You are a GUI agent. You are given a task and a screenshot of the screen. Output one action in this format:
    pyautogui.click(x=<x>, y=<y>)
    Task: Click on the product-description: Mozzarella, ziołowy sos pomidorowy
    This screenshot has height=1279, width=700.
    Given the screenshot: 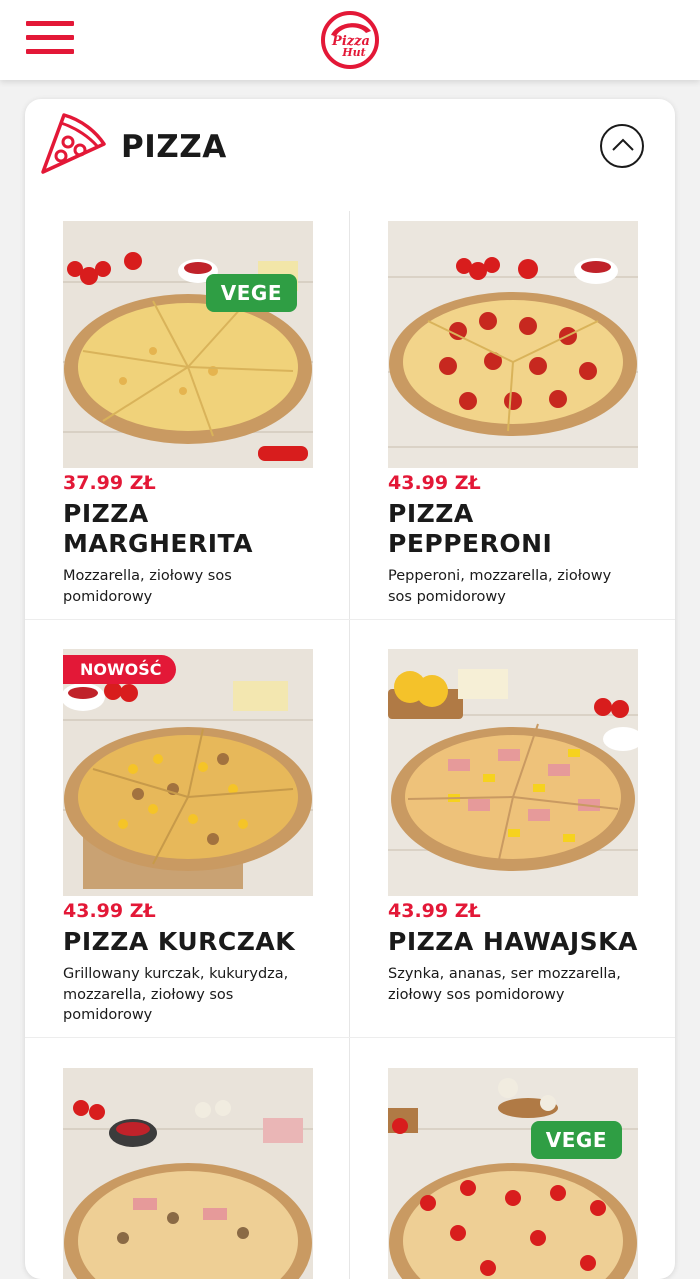 What is the action you would take?
    pyautogui.click(x=147, y=586)
    